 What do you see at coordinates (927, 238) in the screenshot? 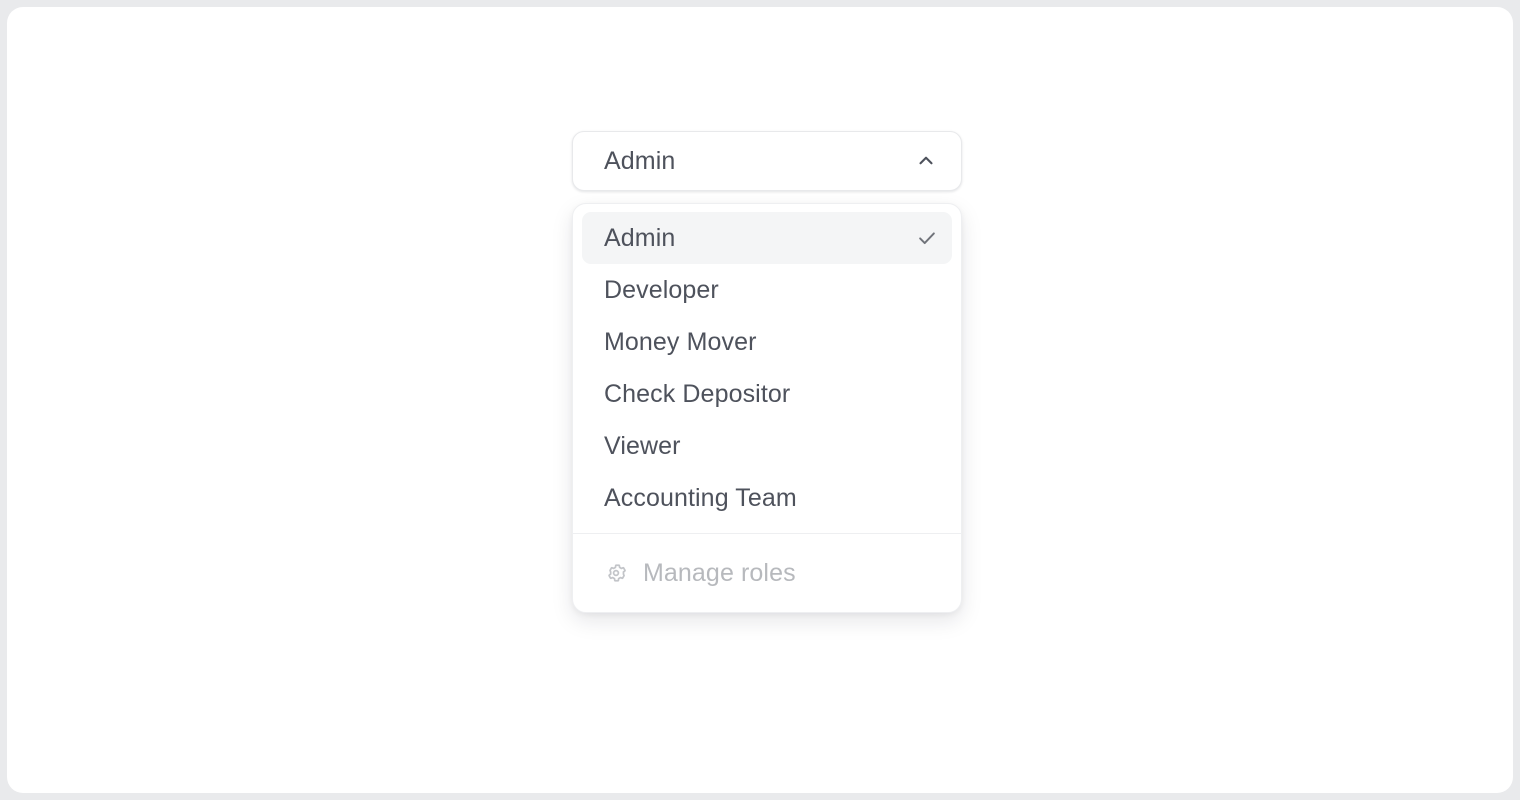
I see `check-icon` at bounding box center [927, 238].